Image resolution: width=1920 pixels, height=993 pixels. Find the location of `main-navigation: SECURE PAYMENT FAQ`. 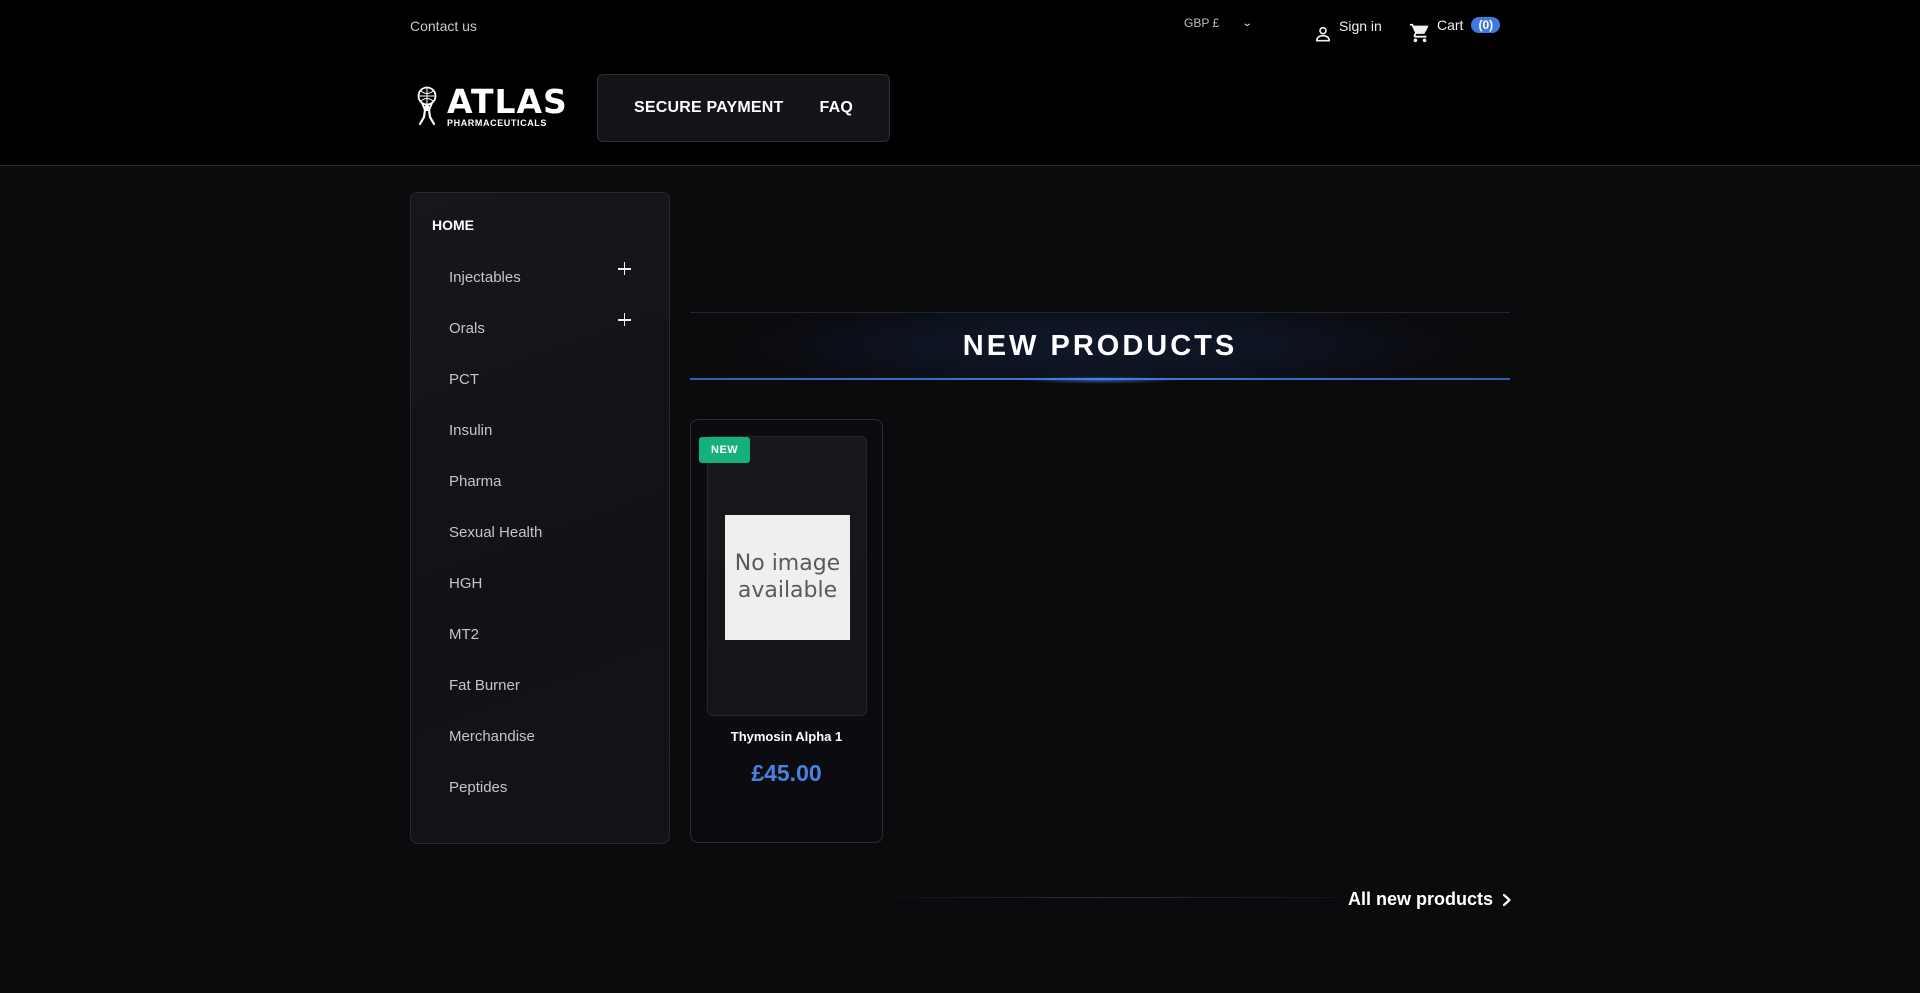

main-navigation: SECURE PAYMENT FAQ is located at coordinates (743, 108).